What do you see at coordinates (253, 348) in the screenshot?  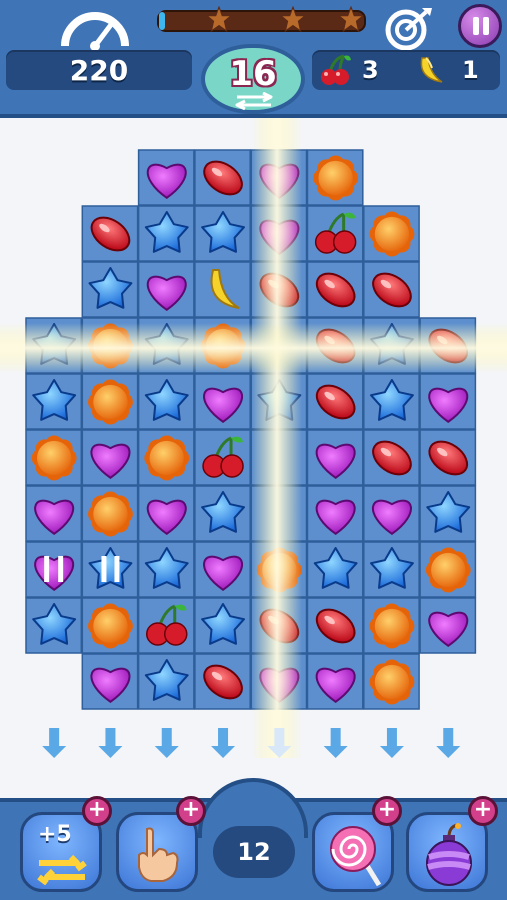 I see `horizontal-blast-beam` at bounding box center [253, 348].